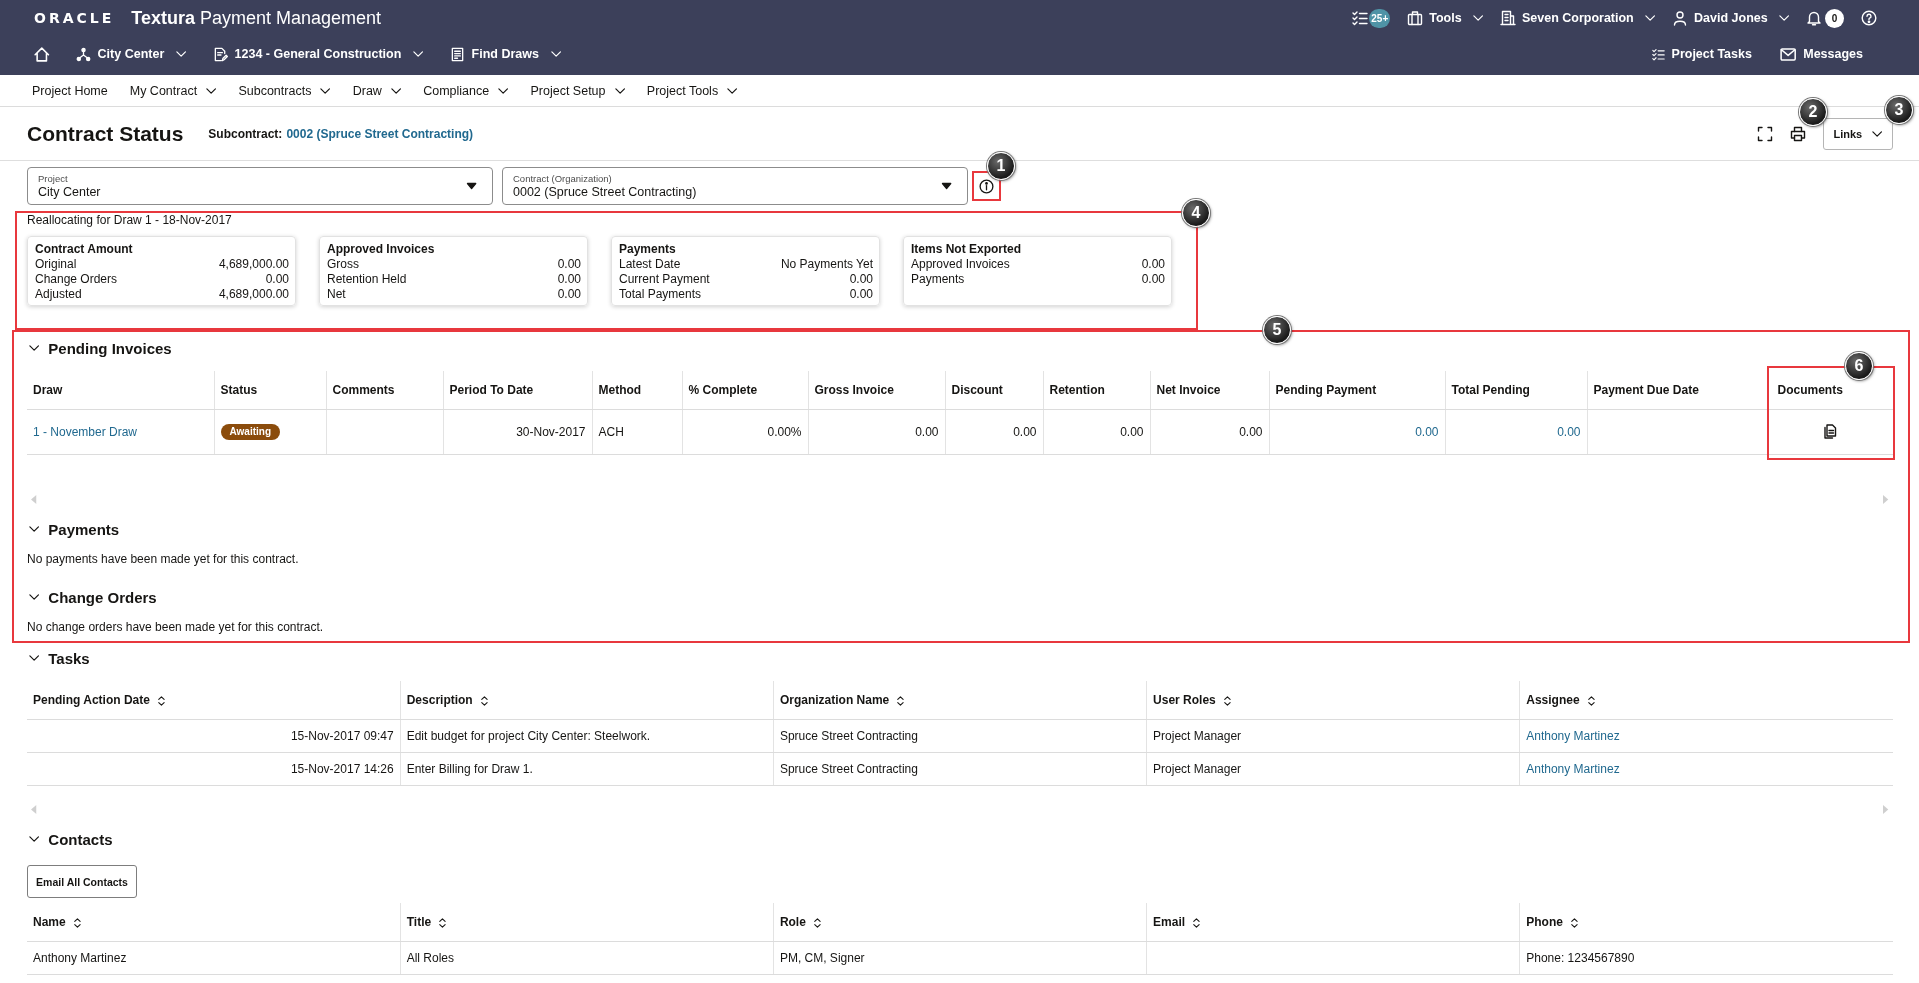  What do you see at coordinates (648, 249) in the screenshot?
I see `card-title: Payments` at bounding box center [648, 249].